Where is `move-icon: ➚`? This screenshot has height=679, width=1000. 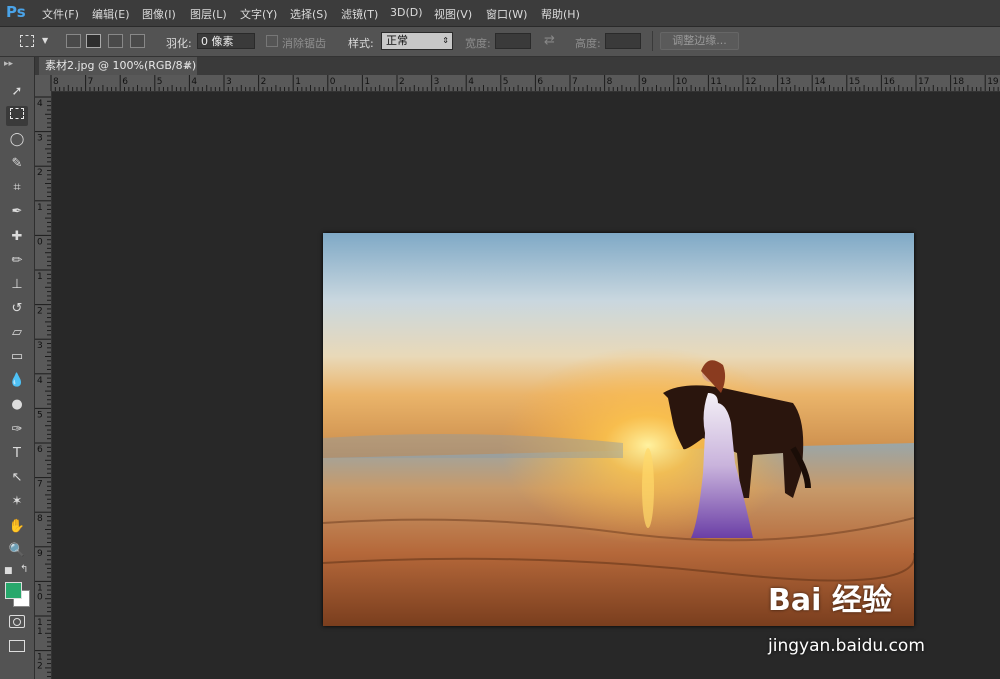
move-icon: ➚ is located at coordinates (17, 92).